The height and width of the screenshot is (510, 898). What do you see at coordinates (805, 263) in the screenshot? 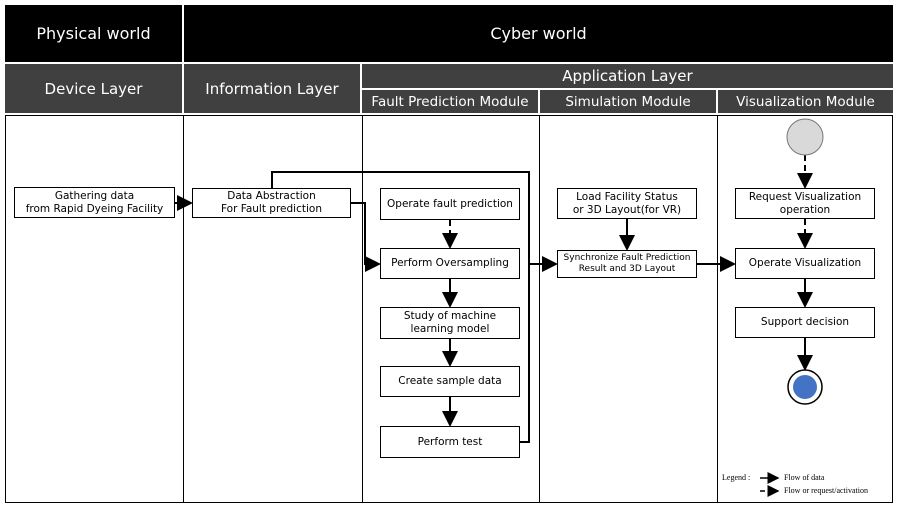
I see `box-operate-visualization: Operate Visualization` at bounding box center [805, 263].